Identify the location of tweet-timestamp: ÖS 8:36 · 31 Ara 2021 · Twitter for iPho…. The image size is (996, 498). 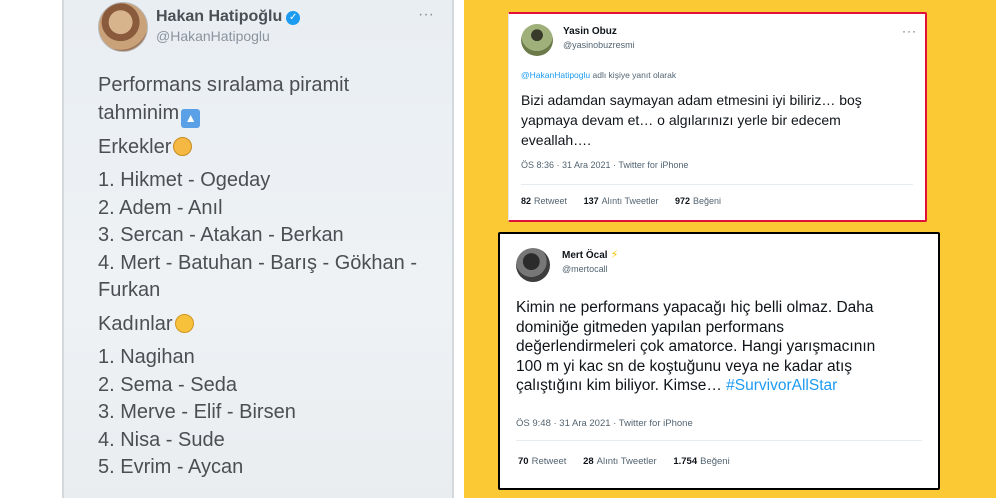
(604, 165).